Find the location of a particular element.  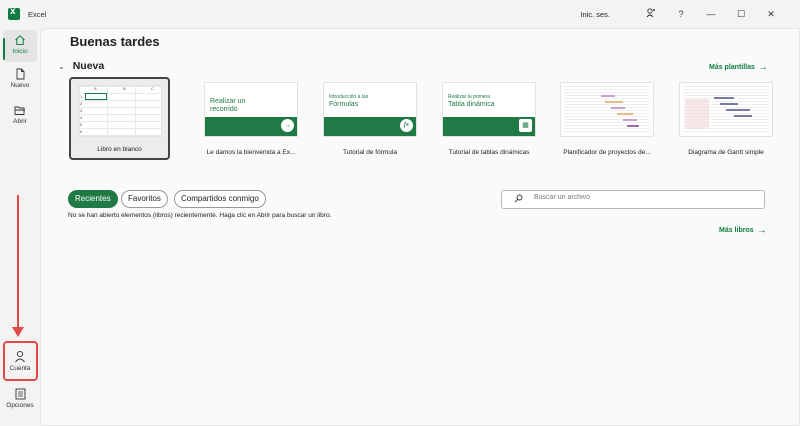

chevron-down-icon: ⌄ is located at coordinates (61, 66).